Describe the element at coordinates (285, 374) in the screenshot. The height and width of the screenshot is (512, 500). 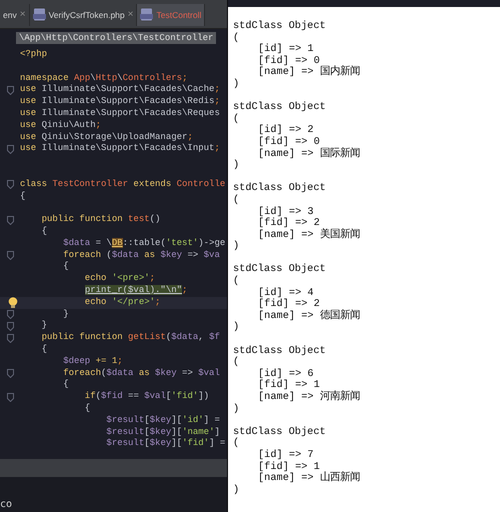
I see `output-line: [id] => 6` at that location.